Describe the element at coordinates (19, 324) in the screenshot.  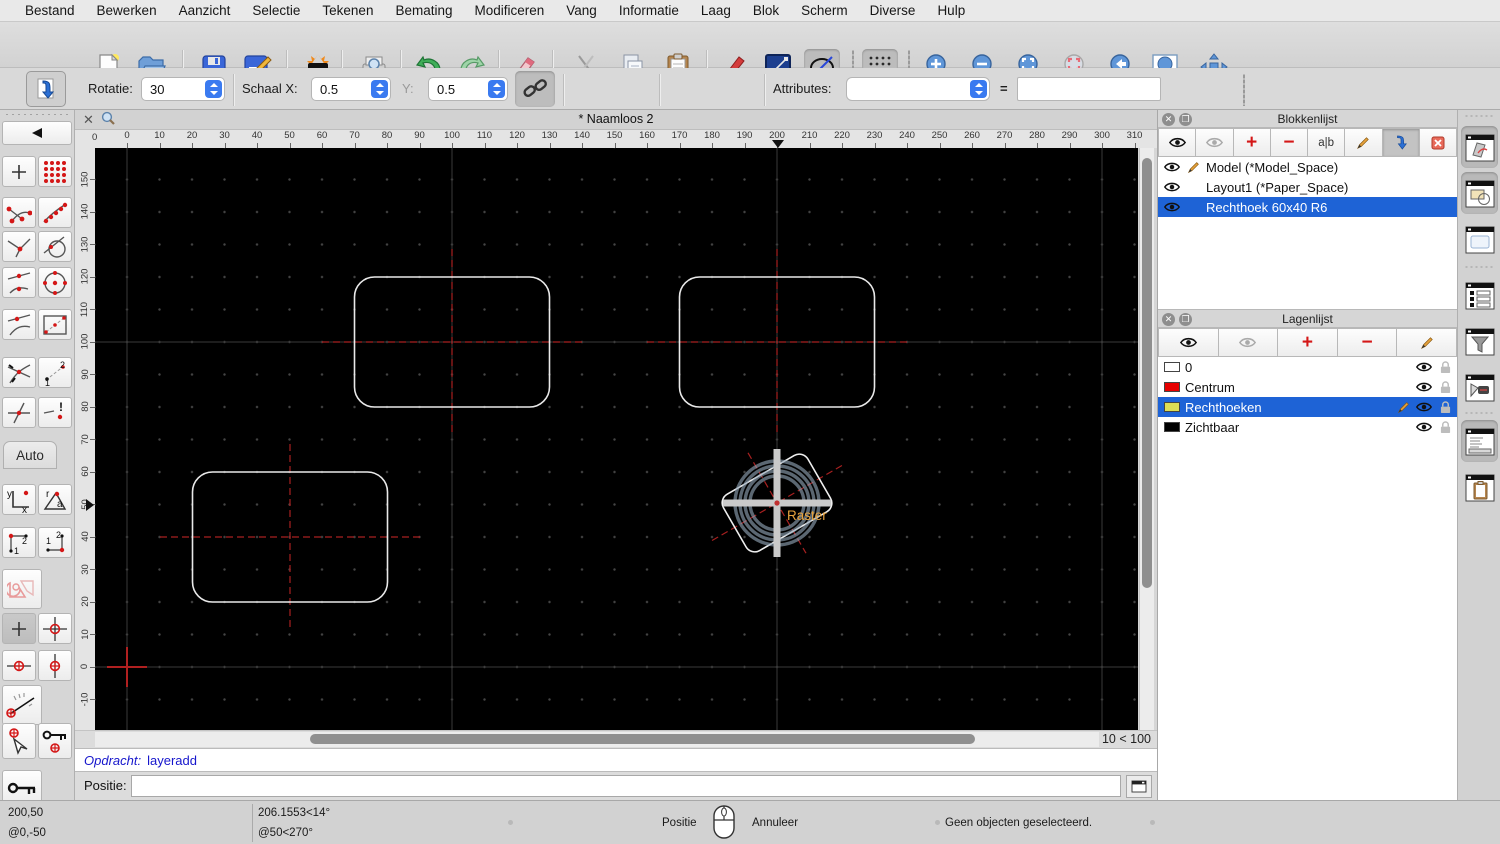
I see `snap-auto-button` at that location.